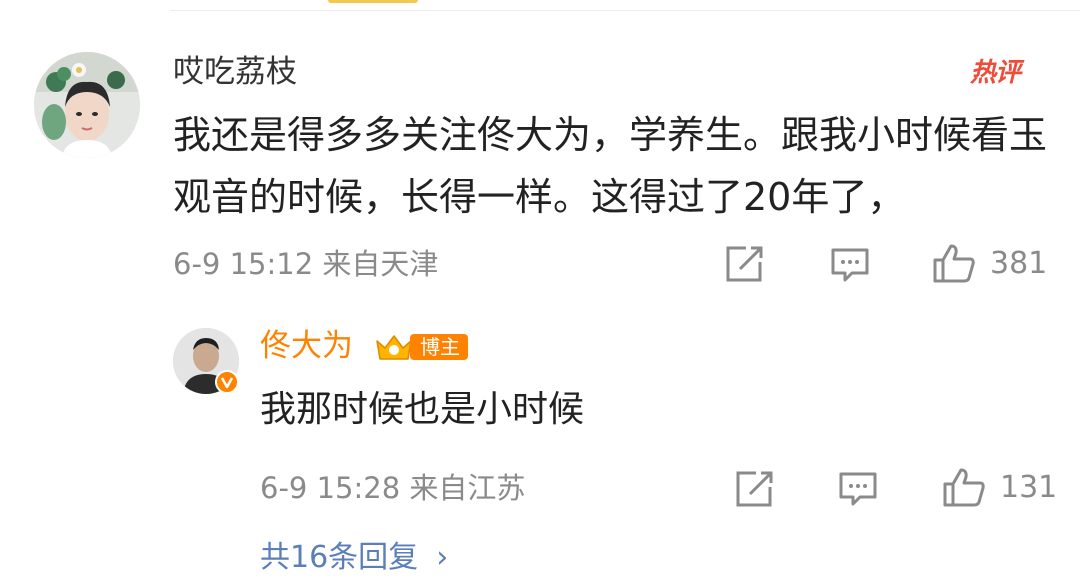 This screenshot has width=1080, height=588. What do you see at coordinates (422, 409) in the screenshot?
I see `reply-text: 我那时候也是小时候` at bounding box center [422, 409].